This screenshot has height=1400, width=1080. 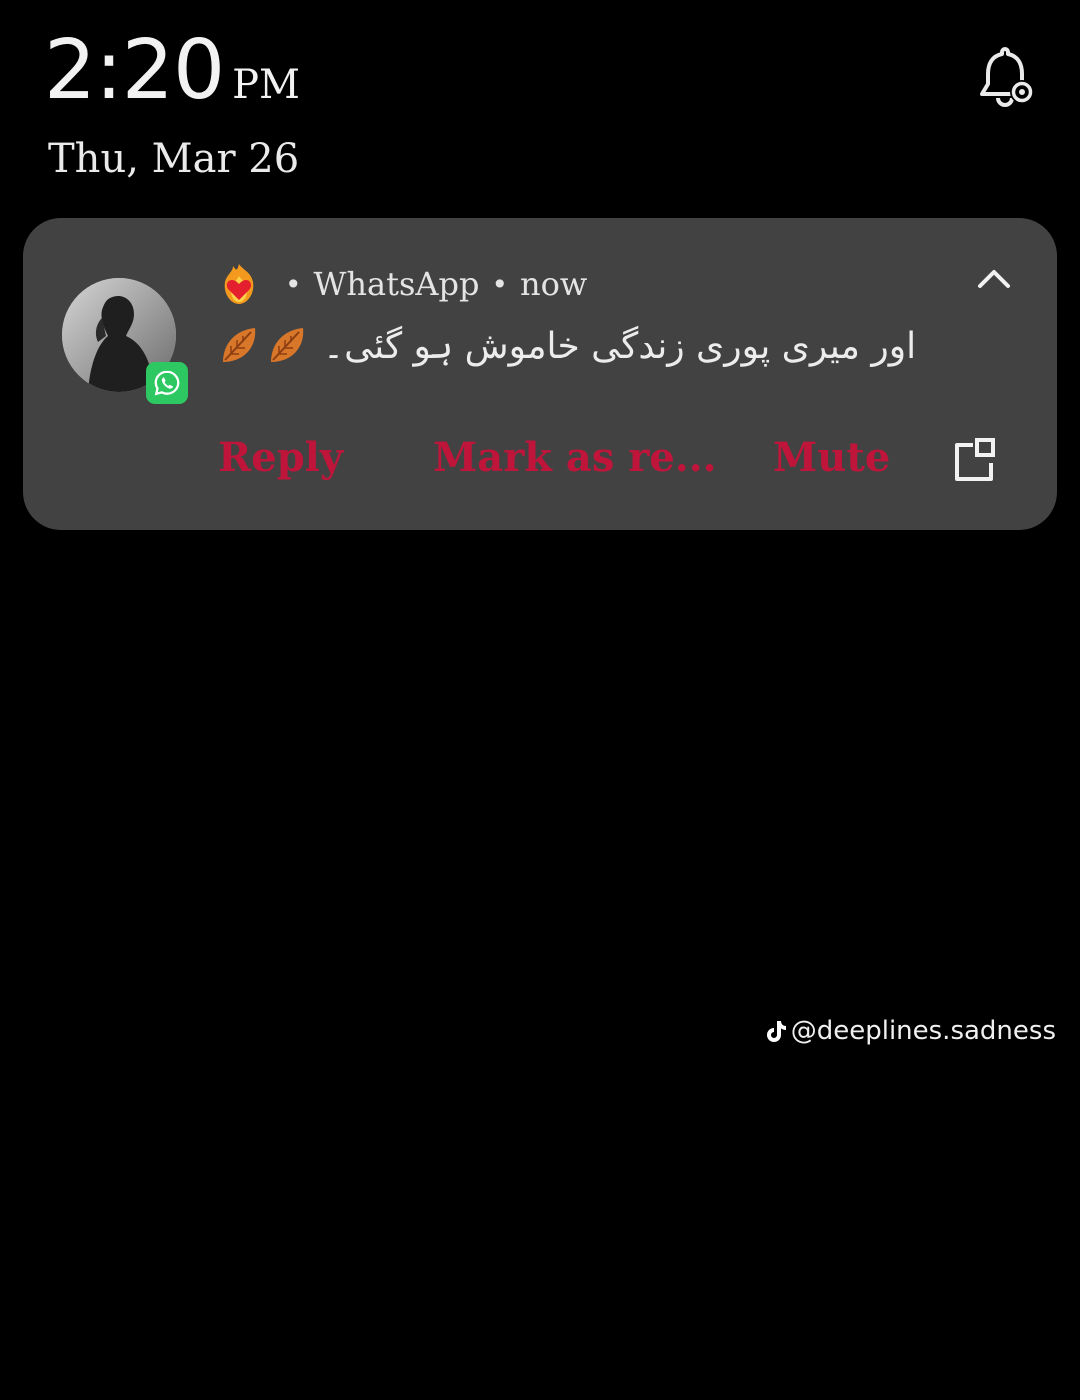 What do you see at coordinates (1005, 77) in the screenshot?
I see `bell-settings-icon` at bounding box center [1005, 77].